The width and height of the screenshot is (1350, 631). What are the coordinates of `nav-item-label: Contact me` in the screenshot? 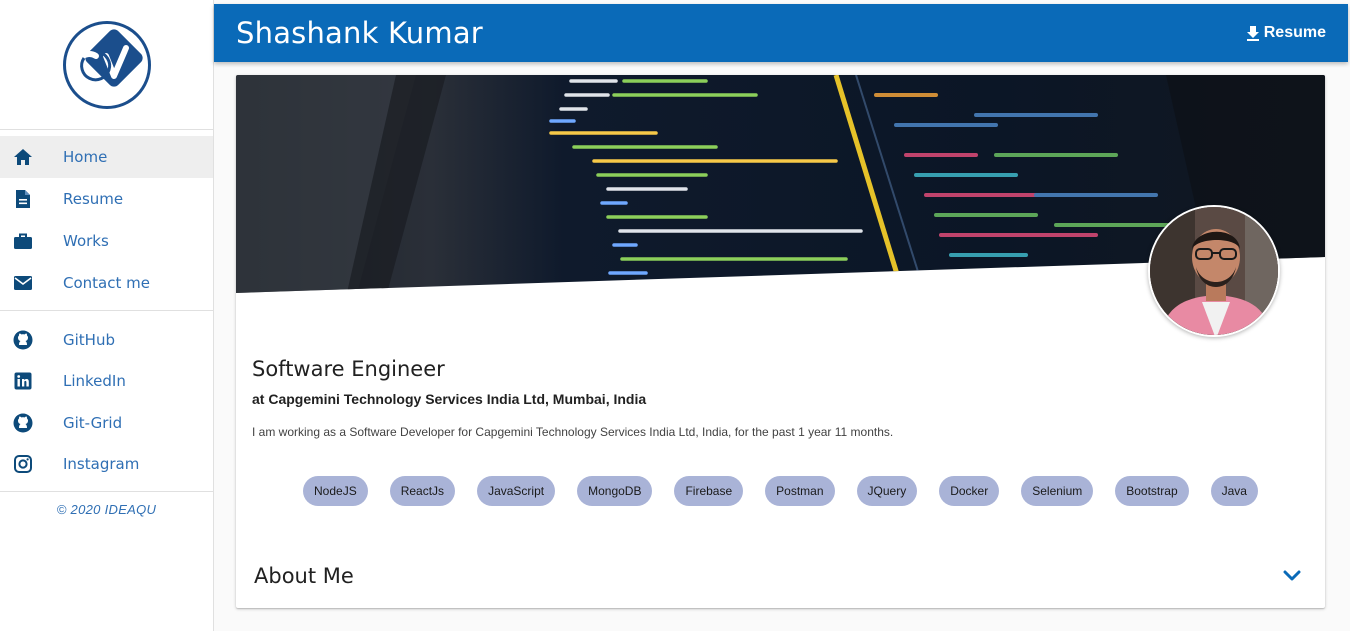 It's located at (106, 283).